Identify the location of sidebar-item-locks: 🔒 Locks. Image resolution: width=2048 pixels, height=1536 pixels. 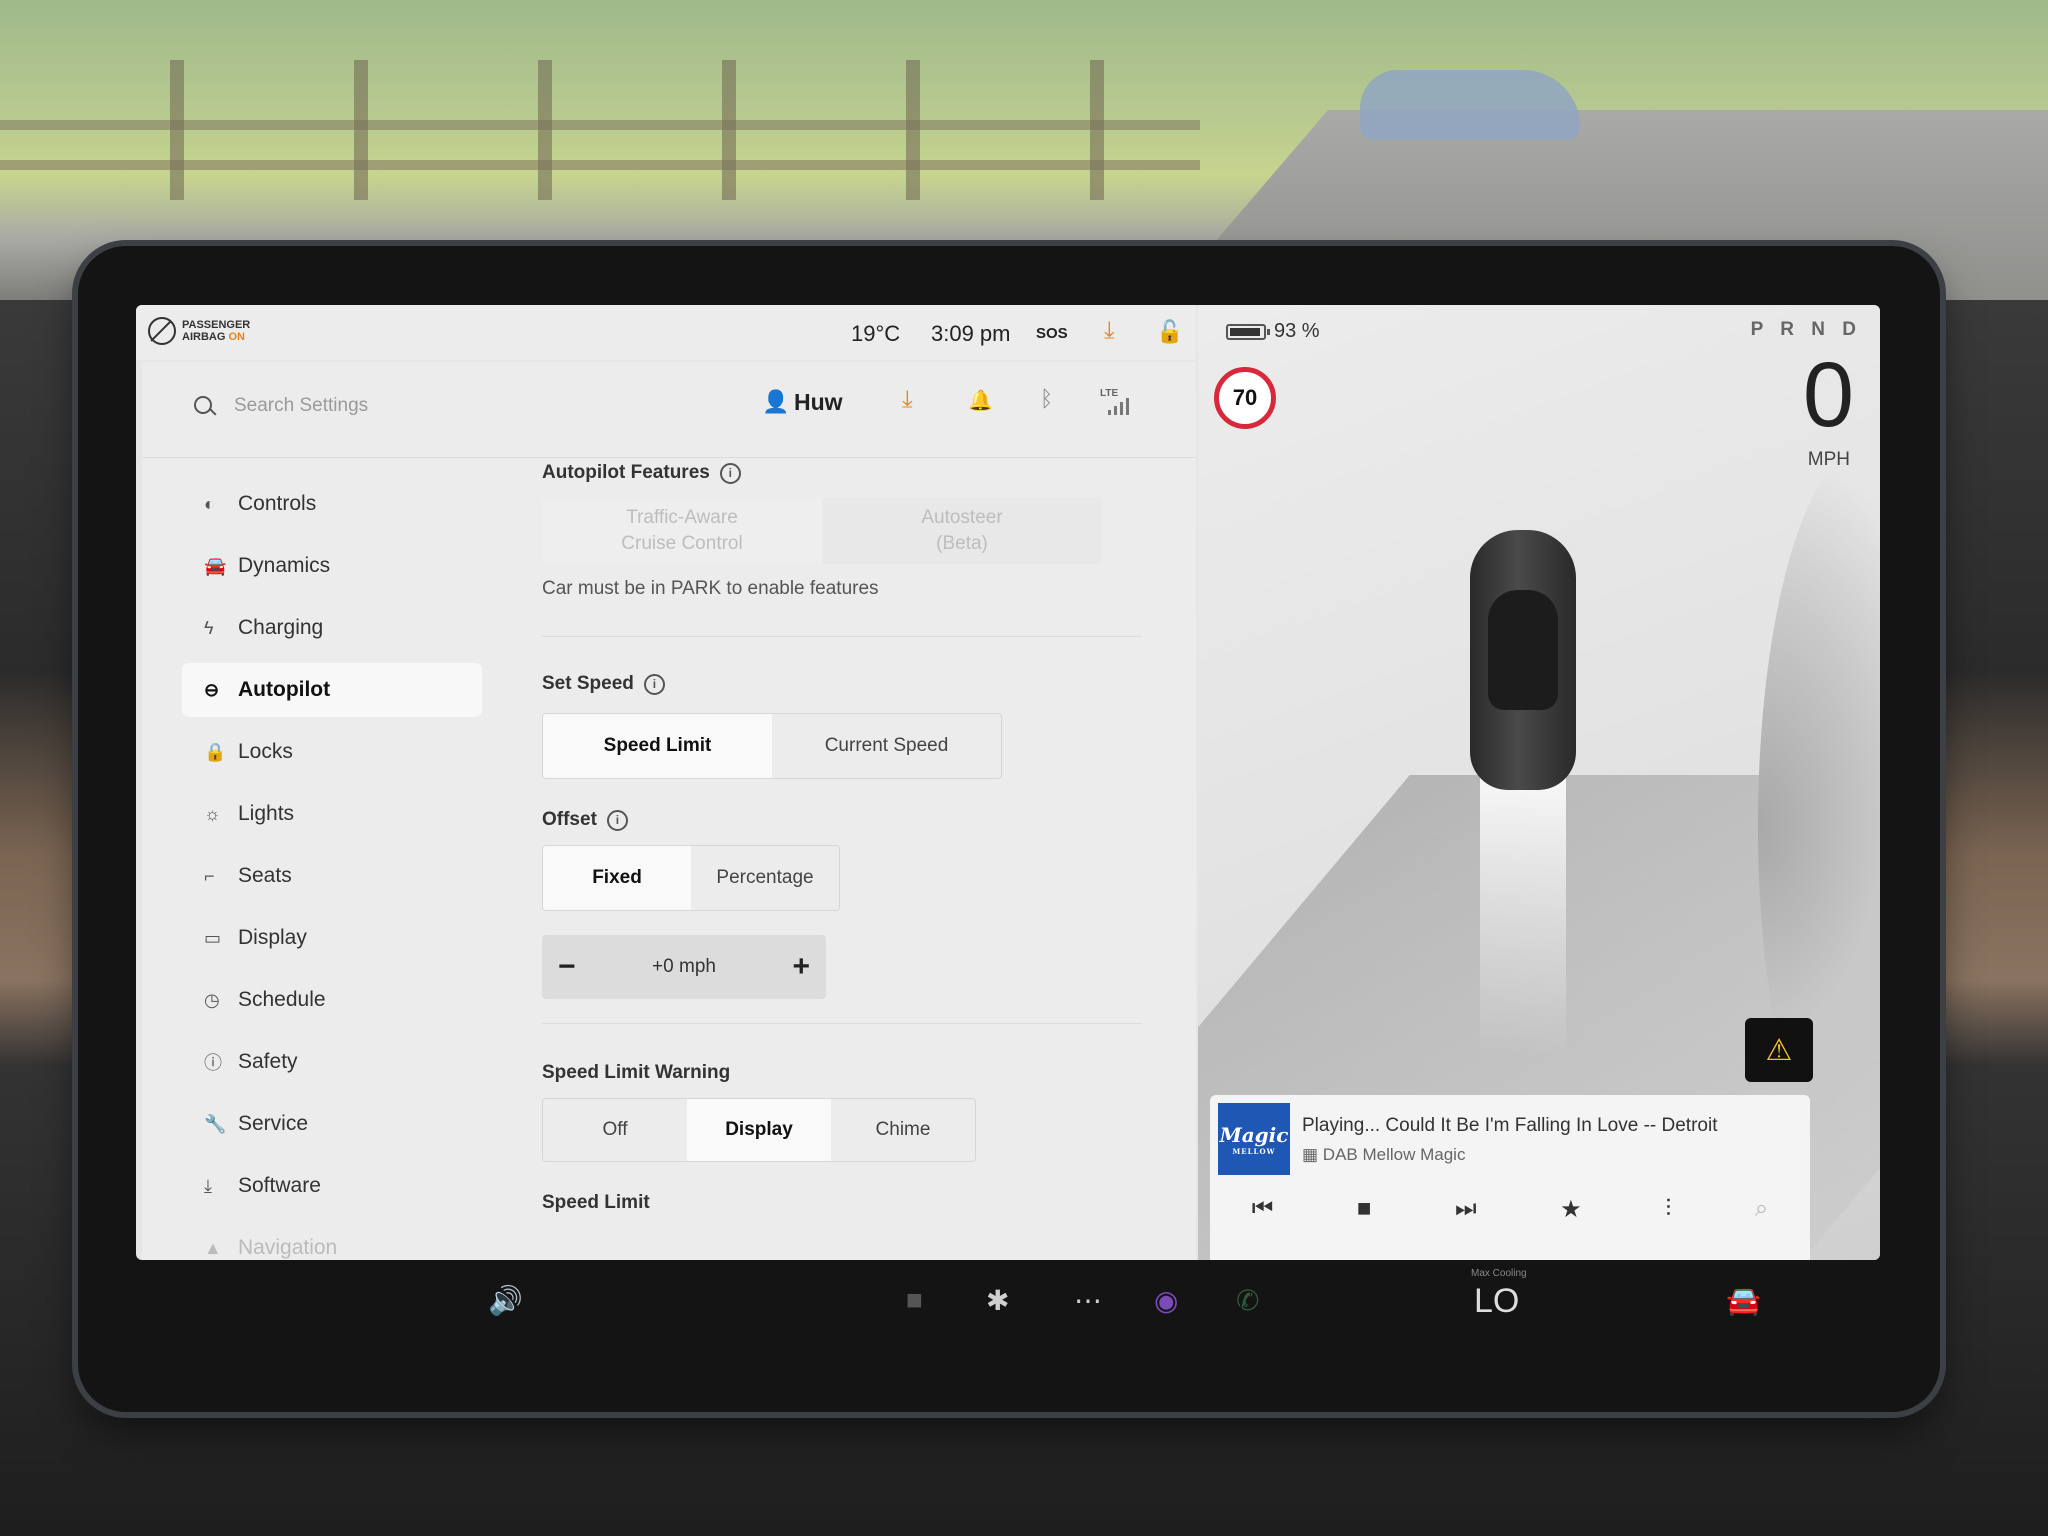
(332, 752).